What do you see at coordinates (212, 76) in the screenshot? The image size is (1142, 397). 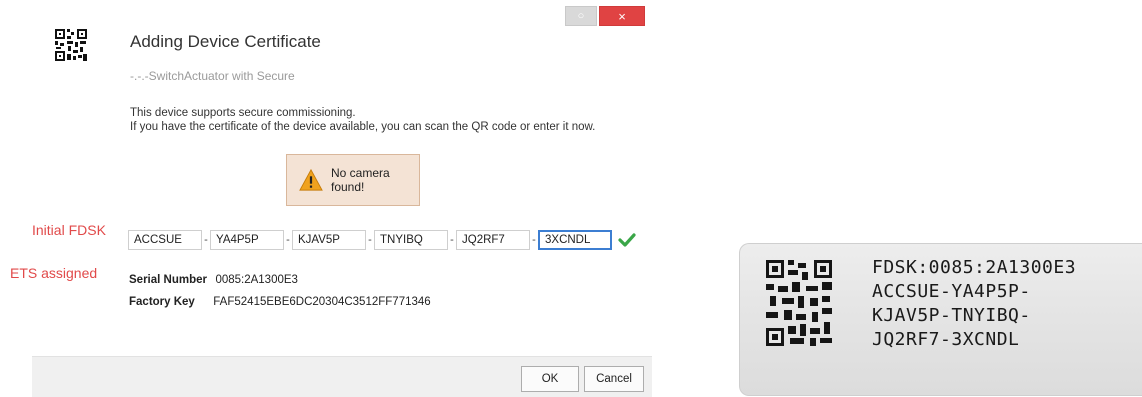 I see `device-name: -.-.-SwitchActuator with Secure` at bounding box center [212, 76].